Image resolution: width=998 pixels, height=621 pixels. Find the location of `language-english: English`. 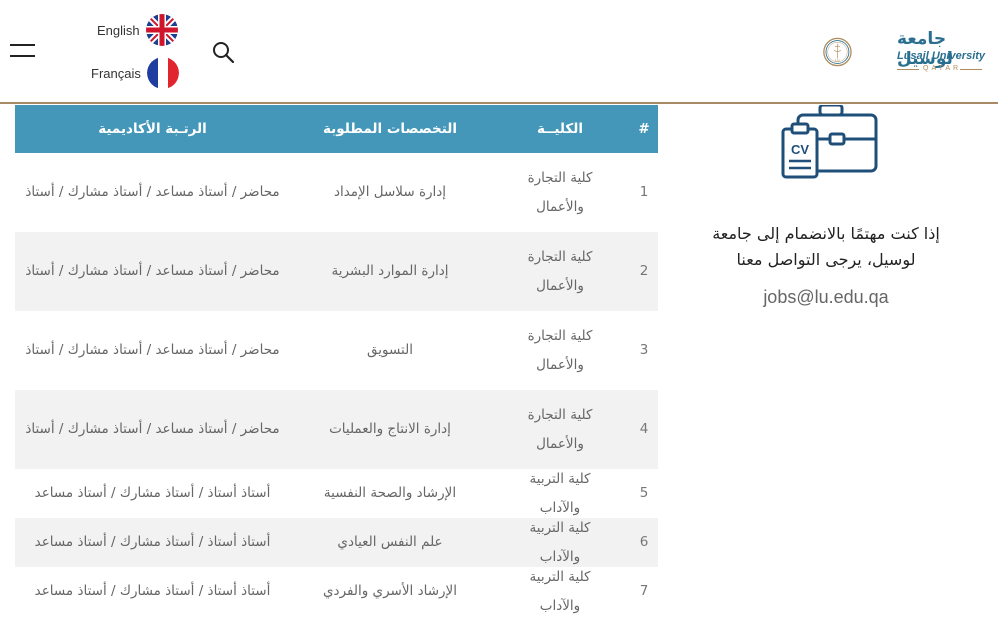

language-english: English is located at coordinates (137, 30).